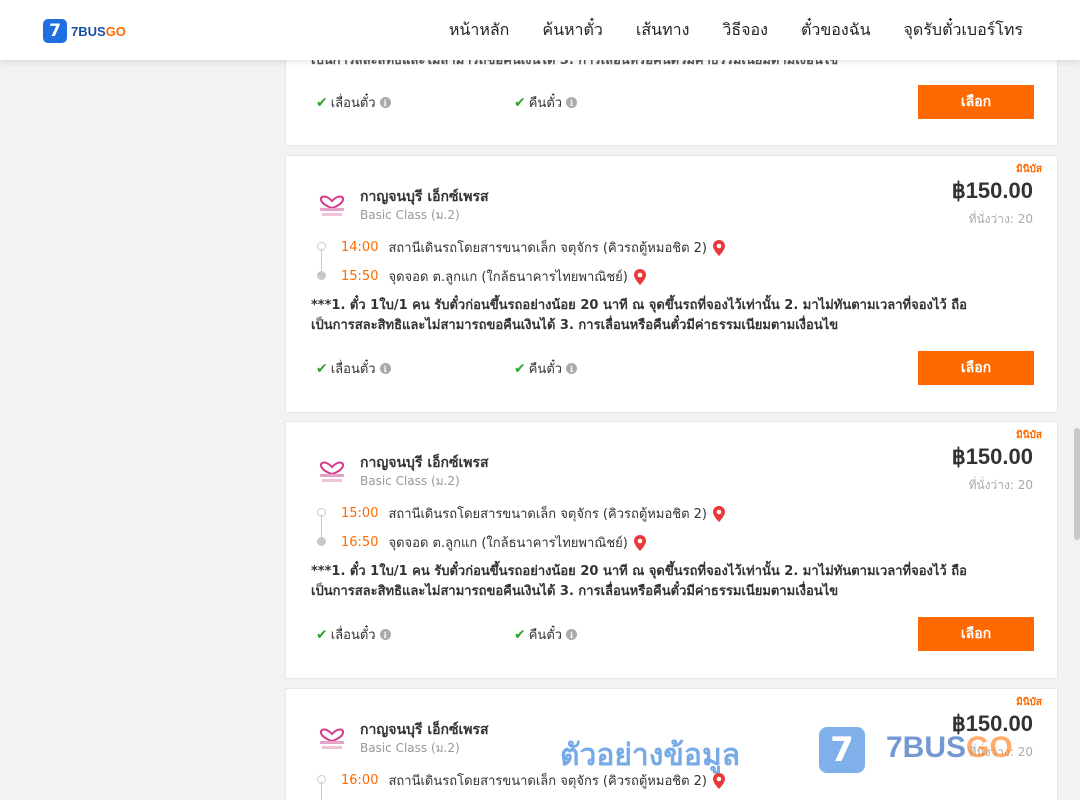 The image size is (1080, 800). What do you see at coordinates (321, 790) in the screenshot?
I see `timeline-line` at bounding box center [321, 790].